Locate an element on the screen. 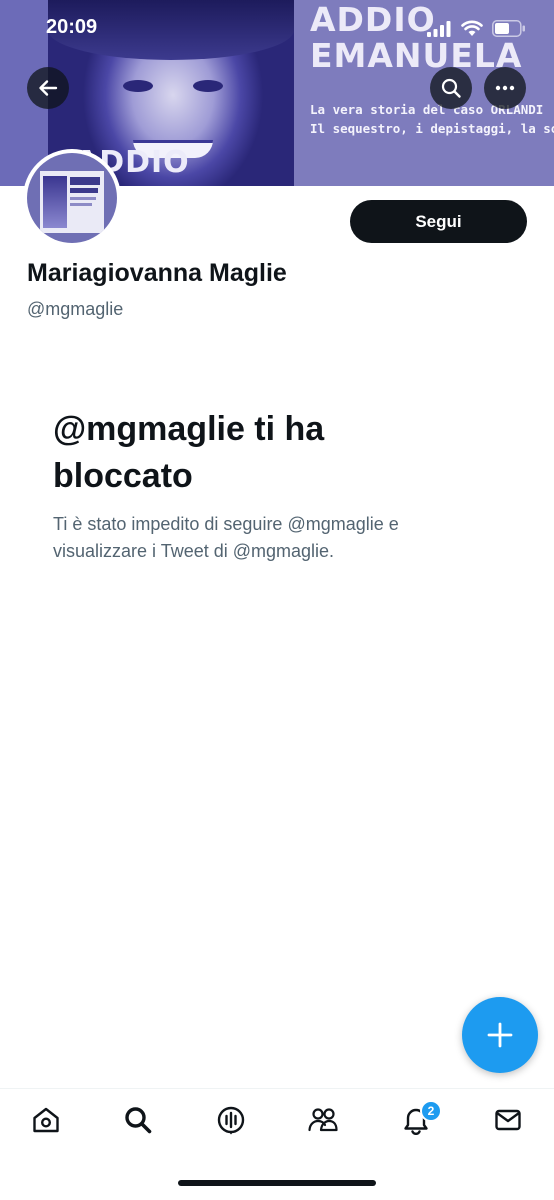  microphone-icon is located at coordinates (231, 1120).